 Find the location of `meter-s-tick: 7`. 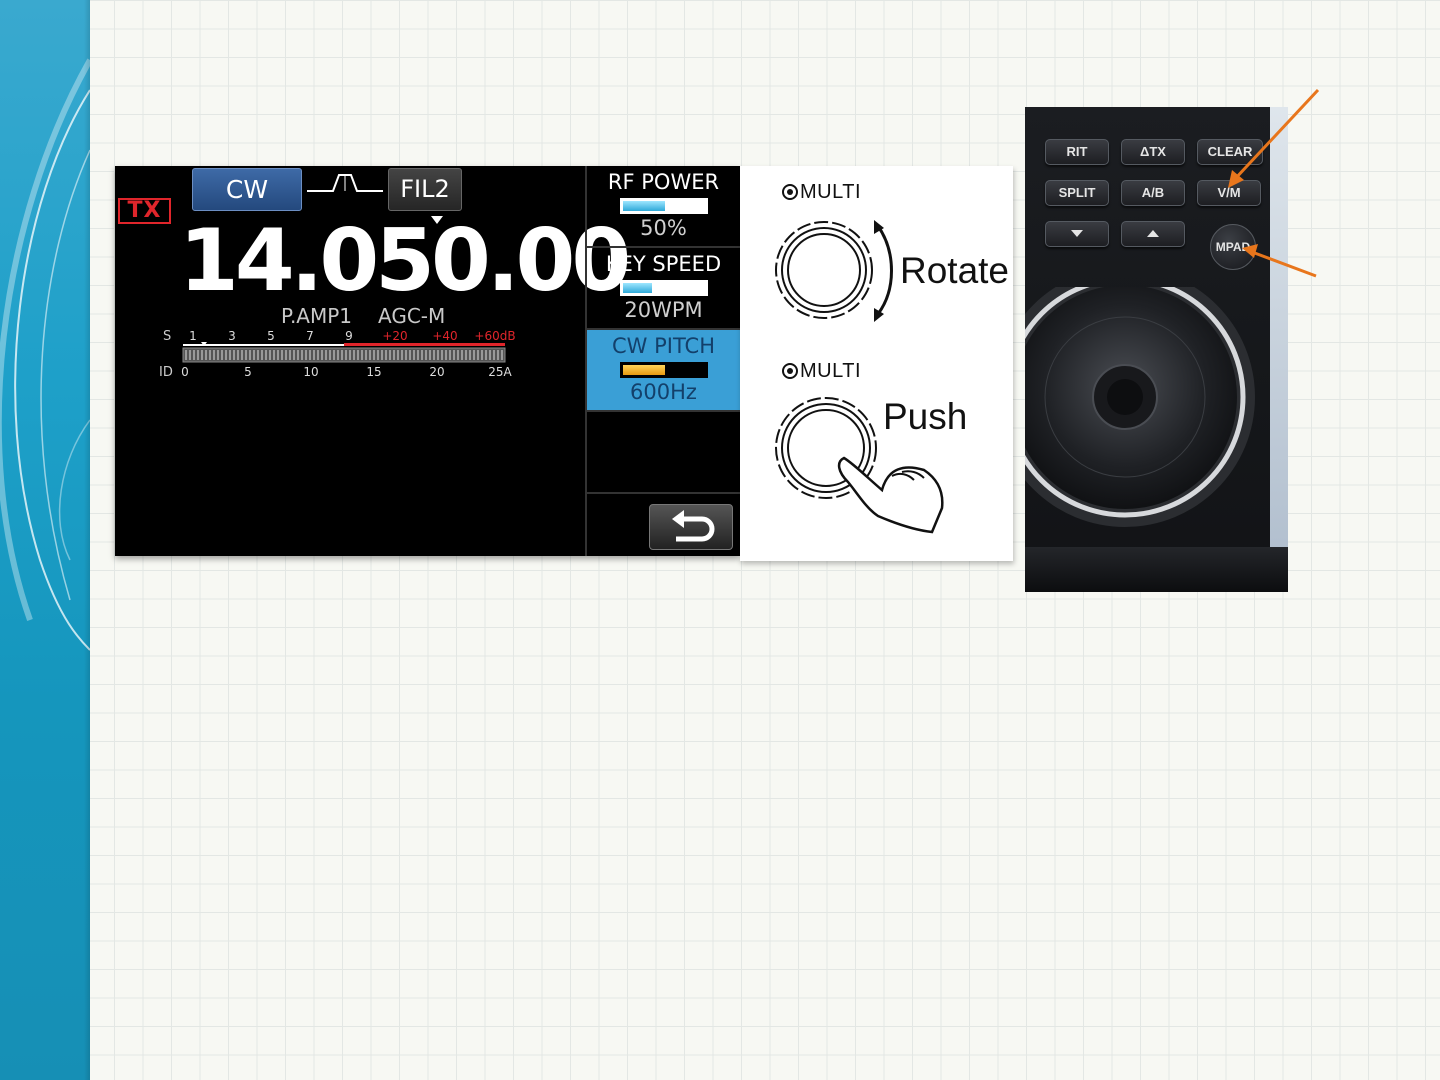

meter-s-tick: 7 is located at coordinates (310, 336).